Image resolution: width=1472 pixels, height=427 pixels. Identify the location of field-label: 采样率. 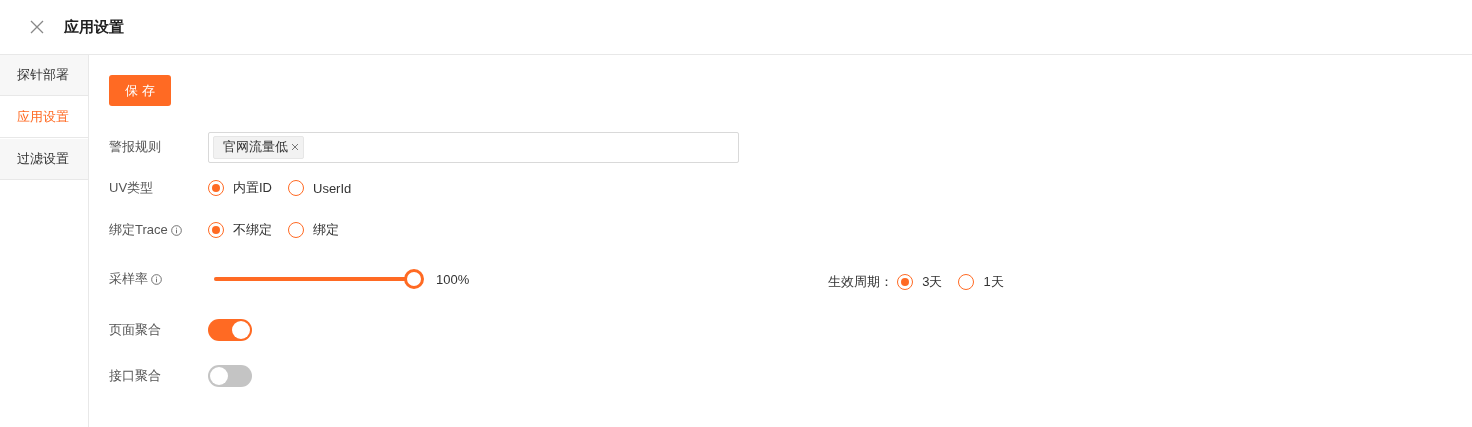
(128, 279).